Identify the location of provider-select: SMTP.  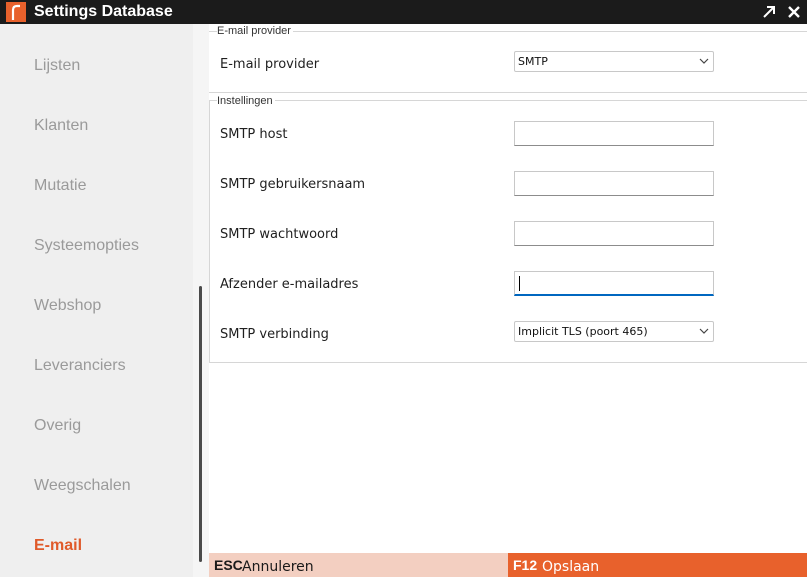
(614, 61).